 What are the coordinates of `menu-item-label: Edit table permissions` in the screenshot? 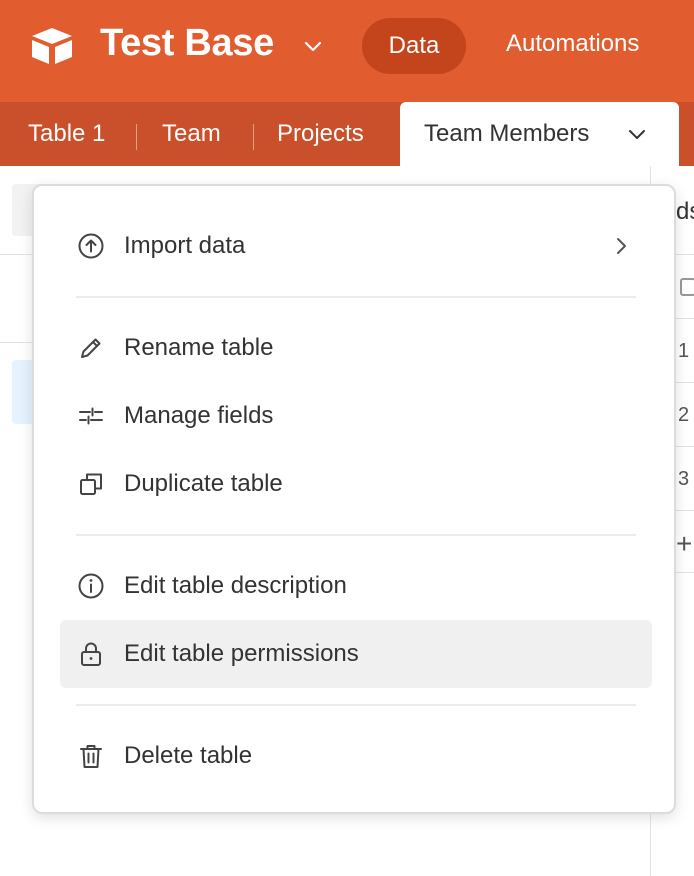 It's located at (241, 653).